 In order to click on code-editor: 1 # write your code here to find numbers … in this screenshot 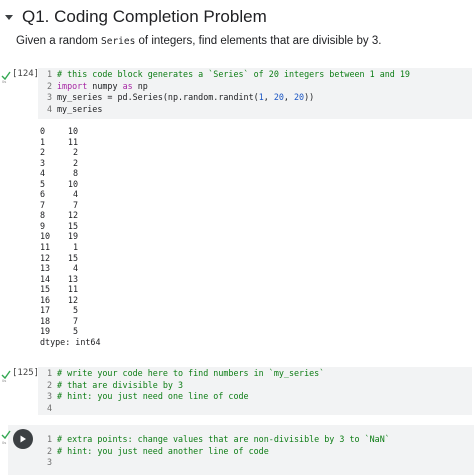, I will do `click(255, 391)`.